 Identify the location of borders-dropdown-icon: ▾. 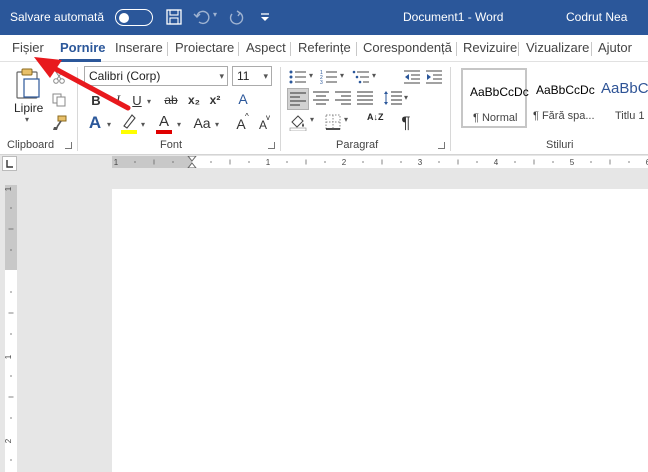
(346, 119).